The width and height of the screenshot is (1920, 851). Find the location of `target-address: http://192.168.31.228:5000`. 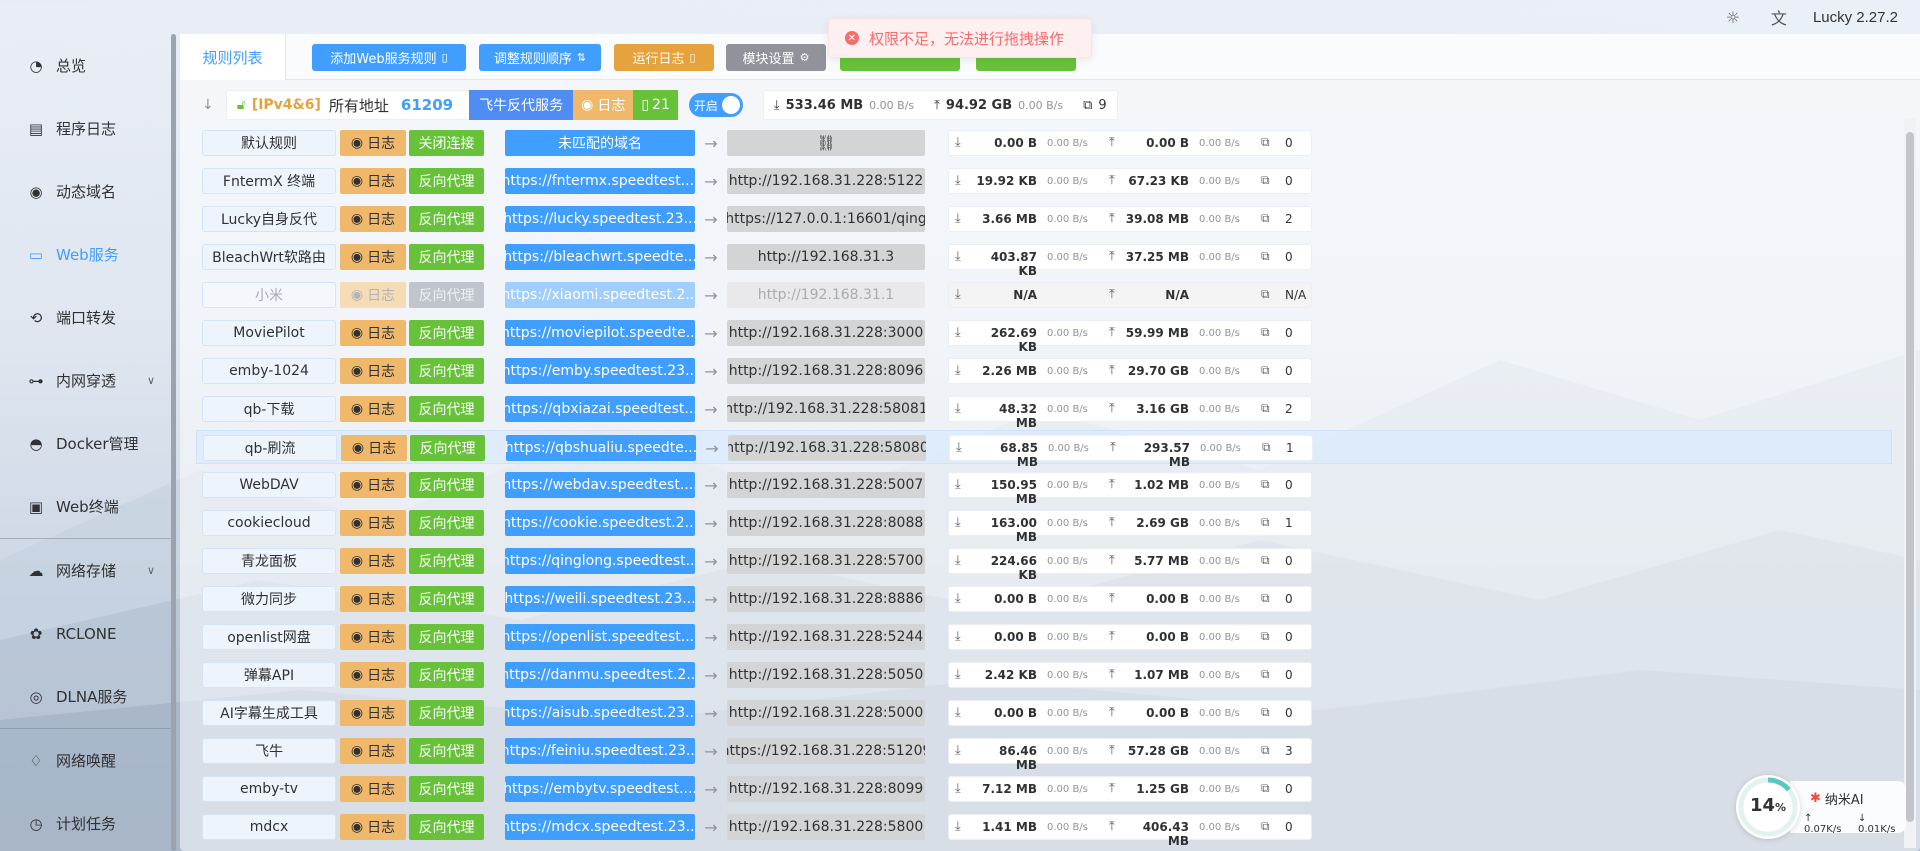

target-address: http://192.168.31.228:5000 is located at coordinates (826, 713).